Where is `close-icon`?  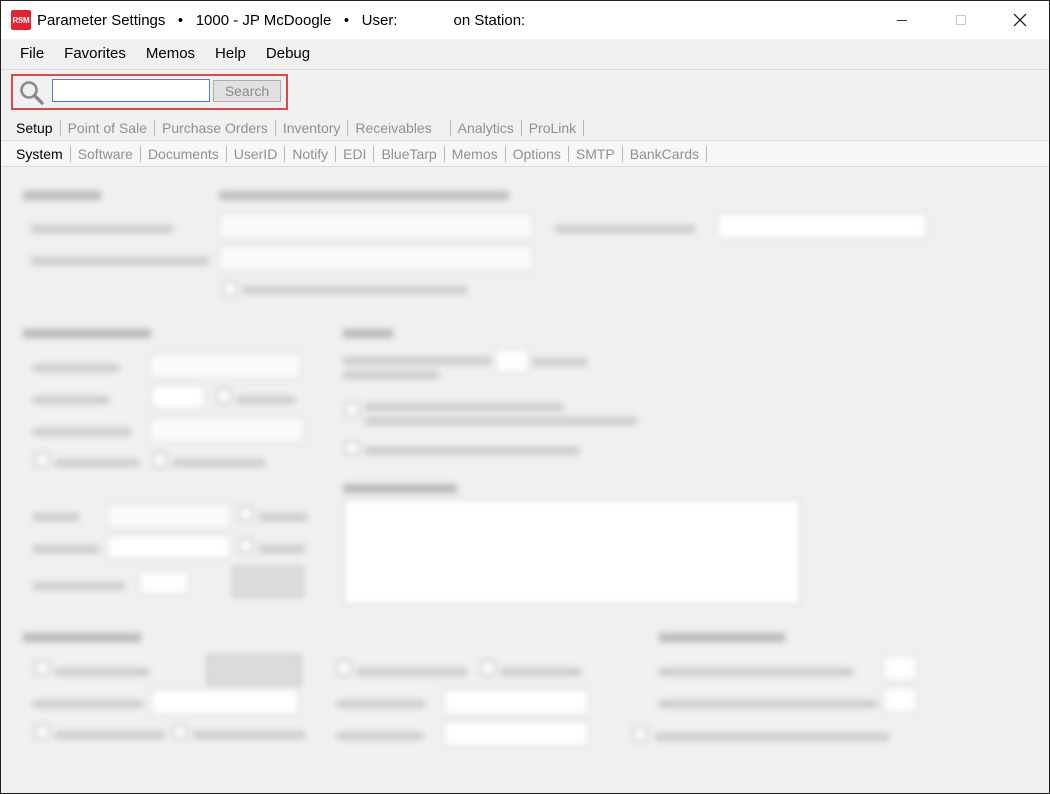 close-icon is located at coordinates (1019, 20).